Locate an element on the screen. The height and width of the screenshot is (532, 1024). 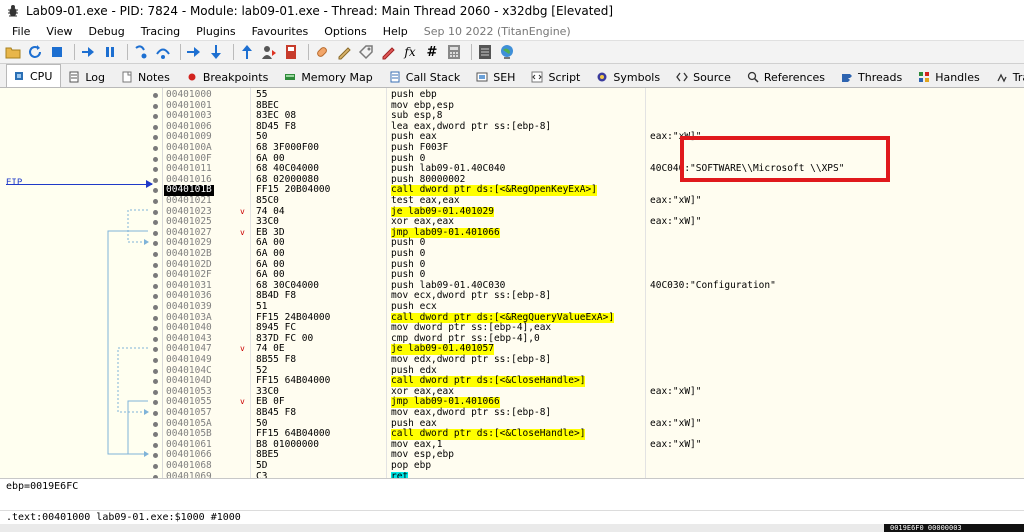
trace-into-icon is located at coordinates (194, 52).